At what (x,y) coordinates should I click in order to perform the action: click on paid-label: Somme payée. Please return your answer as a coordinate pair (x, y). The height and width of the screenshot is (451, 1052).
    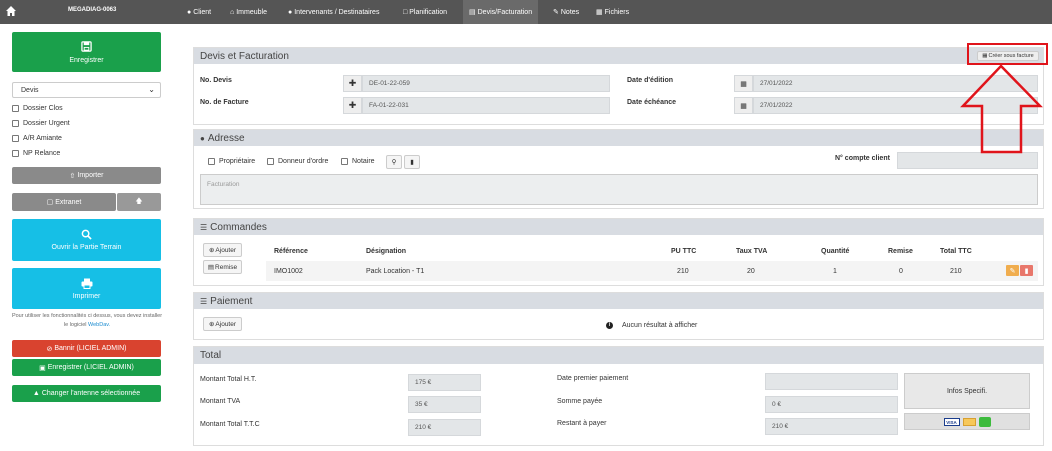
    Looking at the image, I should click on (580, 401).